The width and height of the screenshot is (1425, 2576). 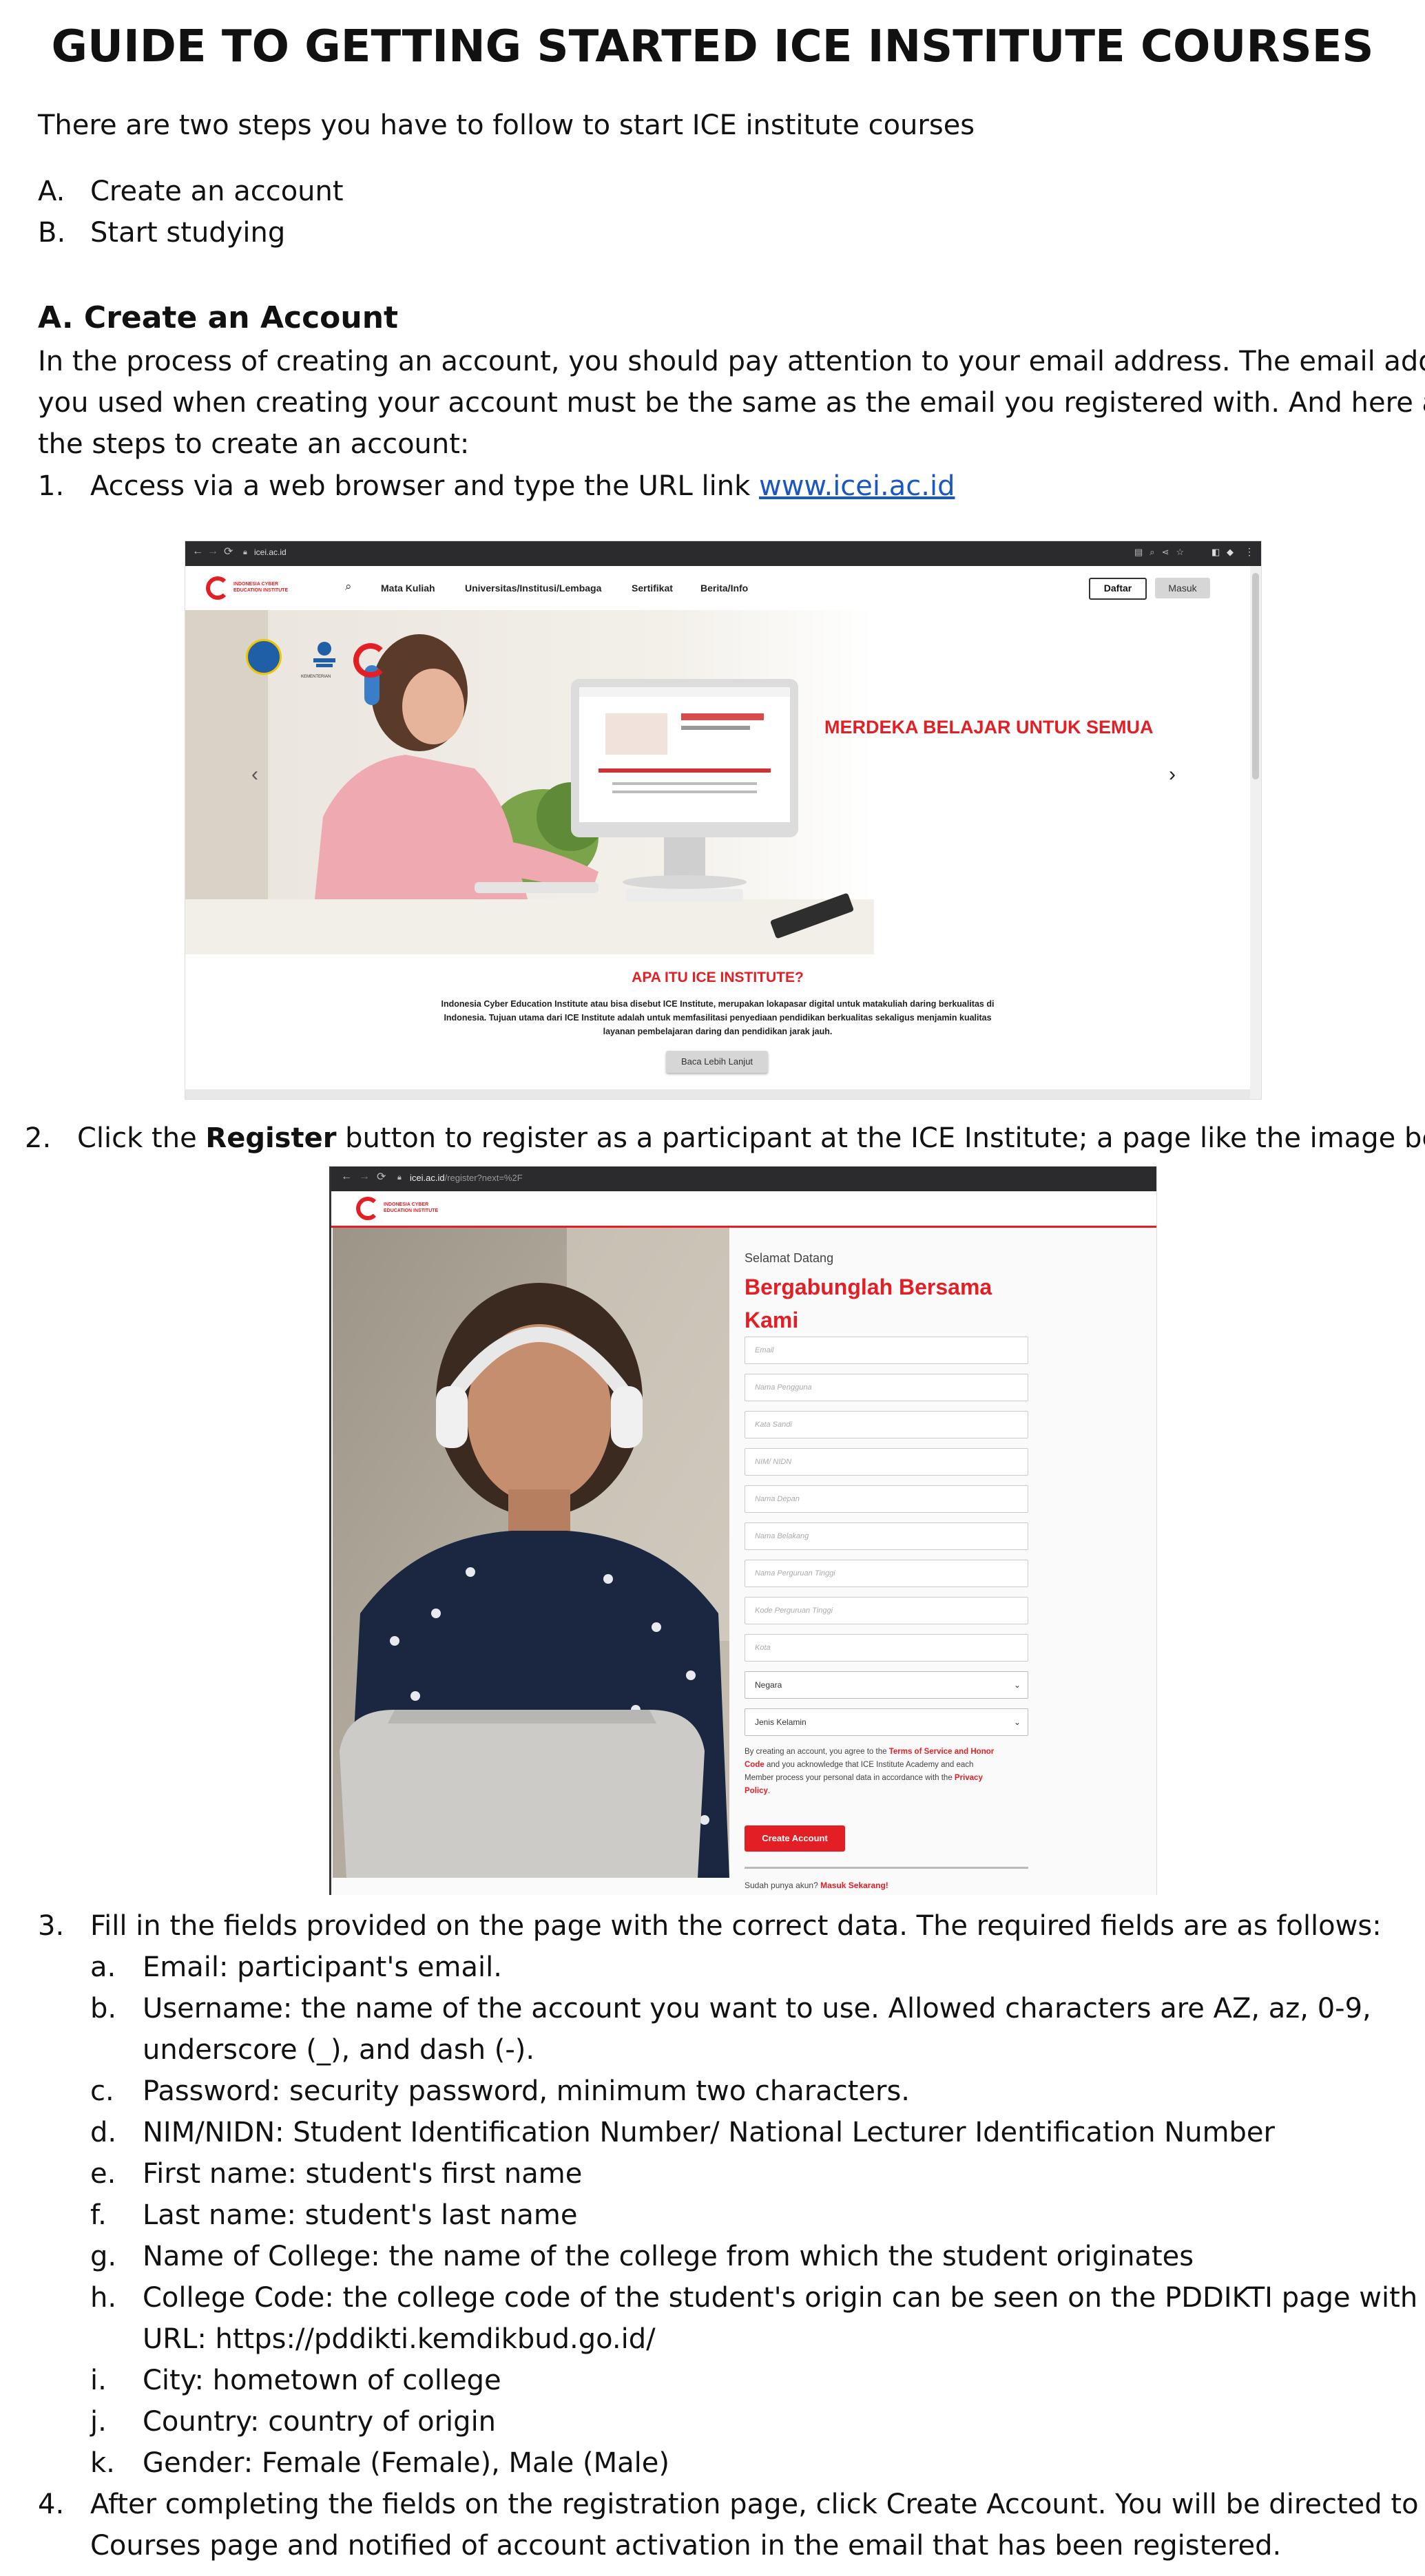 I want to click on nav-sertifikat: Sertifikat, so click(x=652, y=588).